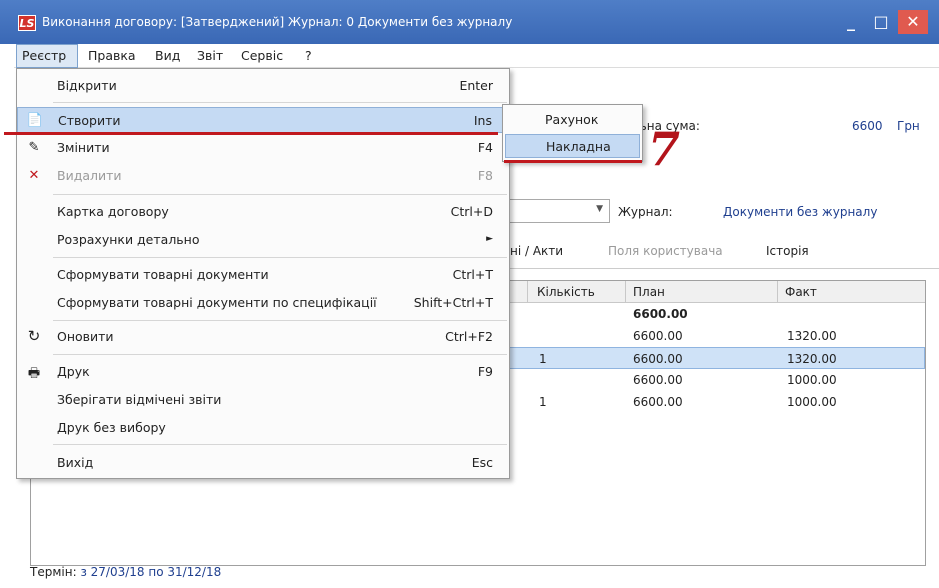  What do you see at coordinates (482, 462) in the screenshot?
I see `menu-item-shortcut: Esc` at bounding box center [482, 462].